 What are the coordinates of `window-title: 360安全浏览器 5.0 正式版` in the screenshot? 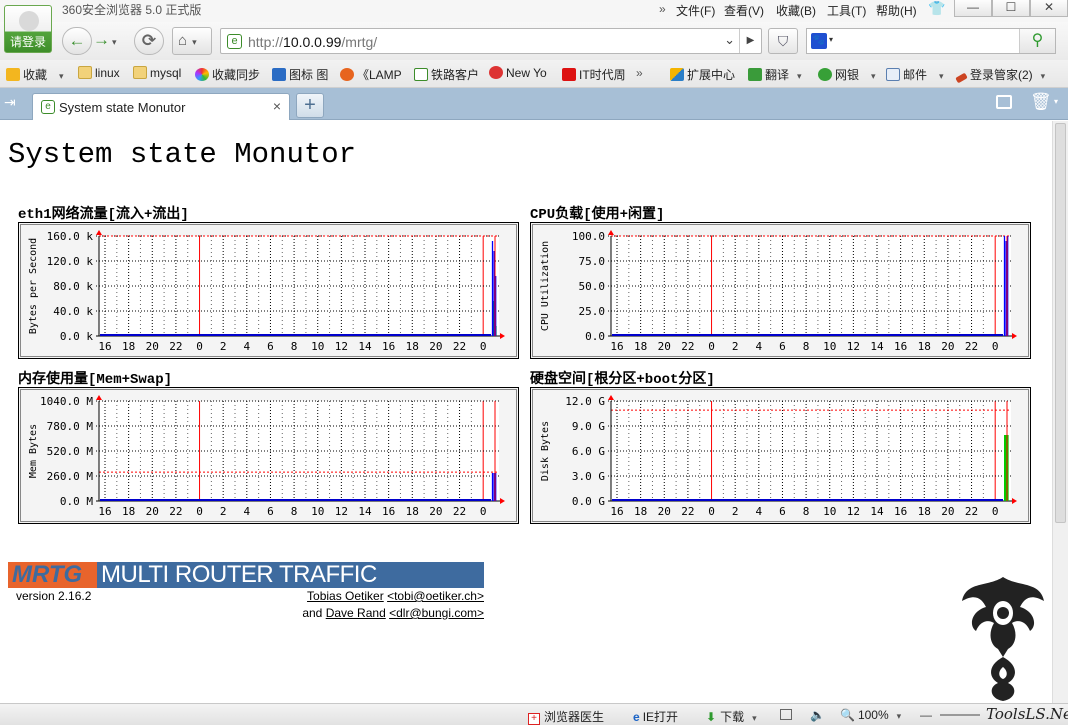 It's located at (132, 10).